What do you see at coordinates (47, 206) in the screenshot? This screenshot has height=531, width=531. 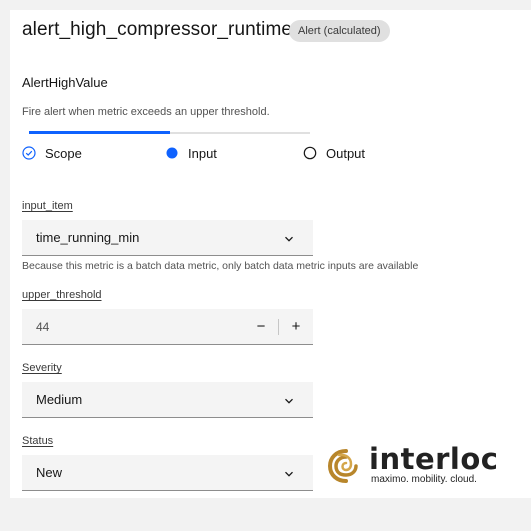 I see `input-item-label: input_item` at bounding box center [47, 206].